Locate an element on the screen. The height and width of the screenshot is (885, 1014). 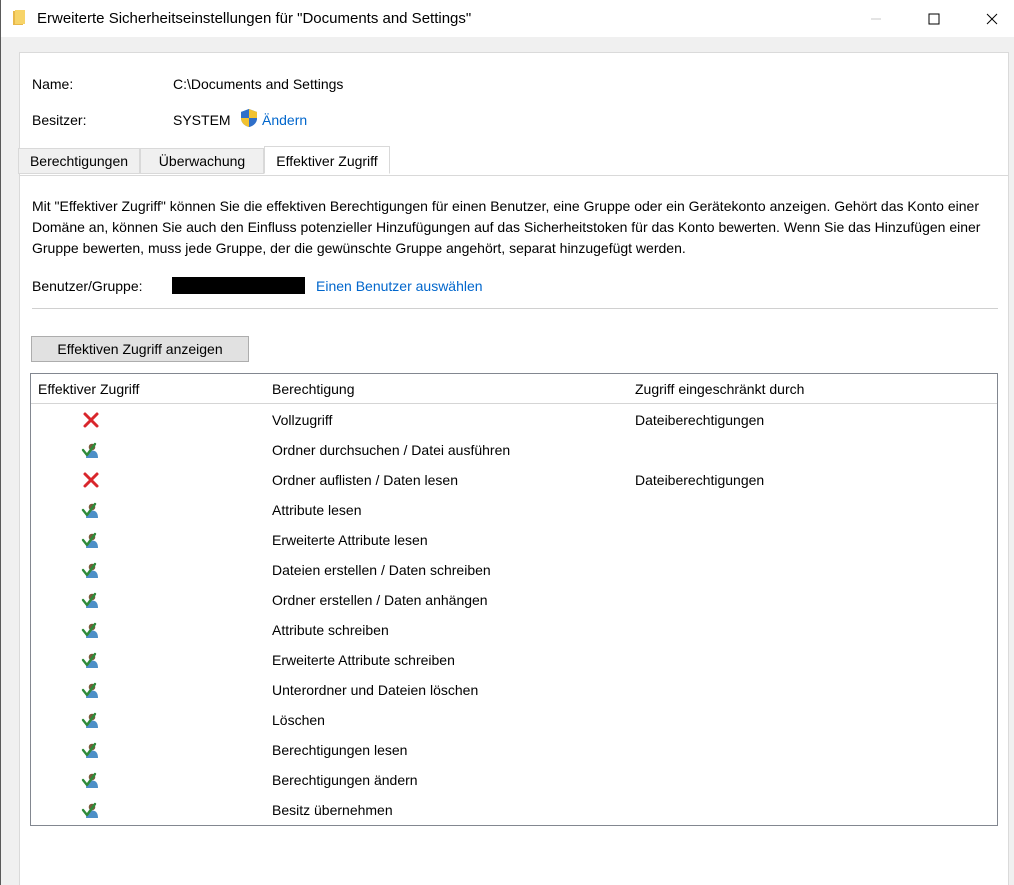
column-header-permission: Berechtigung is located at coordinates (313, 389).